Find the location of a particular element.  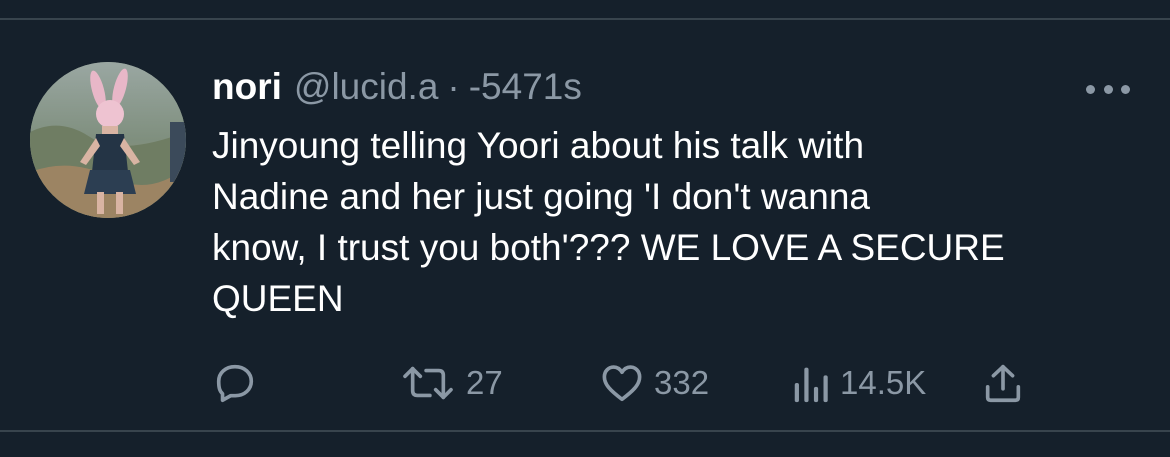

like-count: 332 is located at coordinates (682, 382).